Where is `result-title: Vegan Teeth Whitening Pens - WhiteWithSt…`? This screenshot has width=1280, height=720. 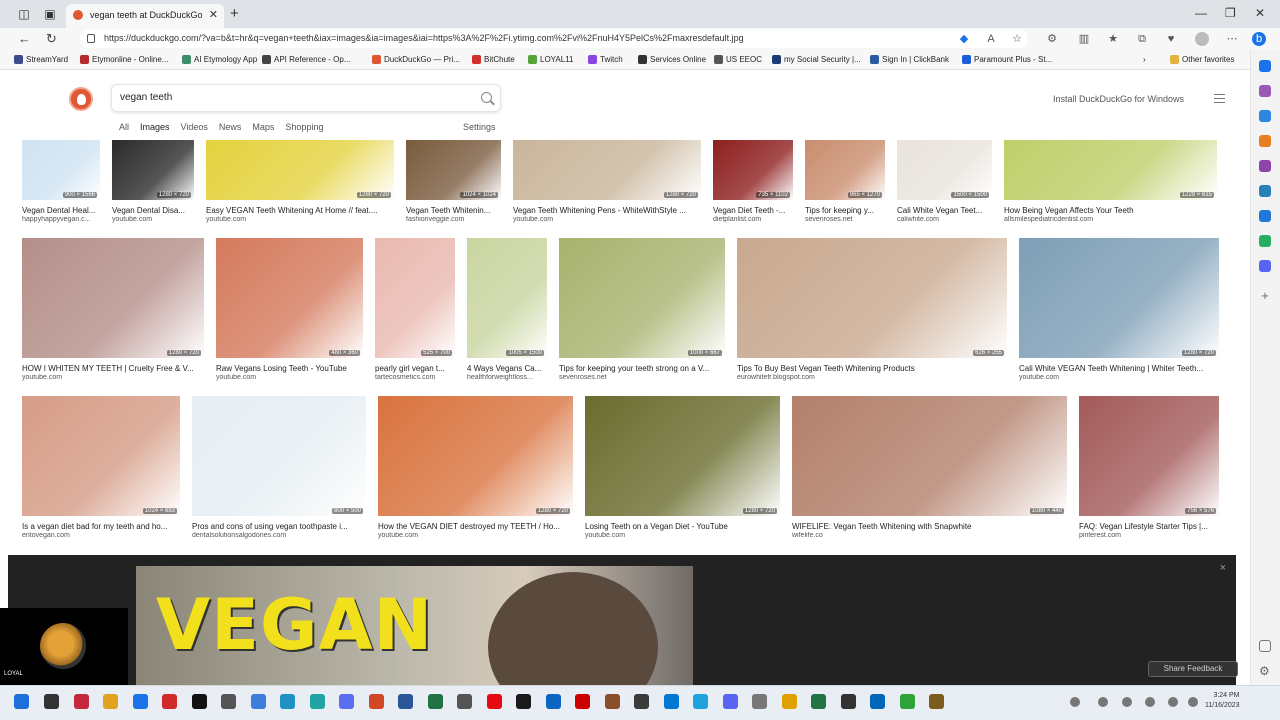 result-title: Vegan Teeth Whitening Pens - WhiteWithSt… is located at coordinates (607, 210).